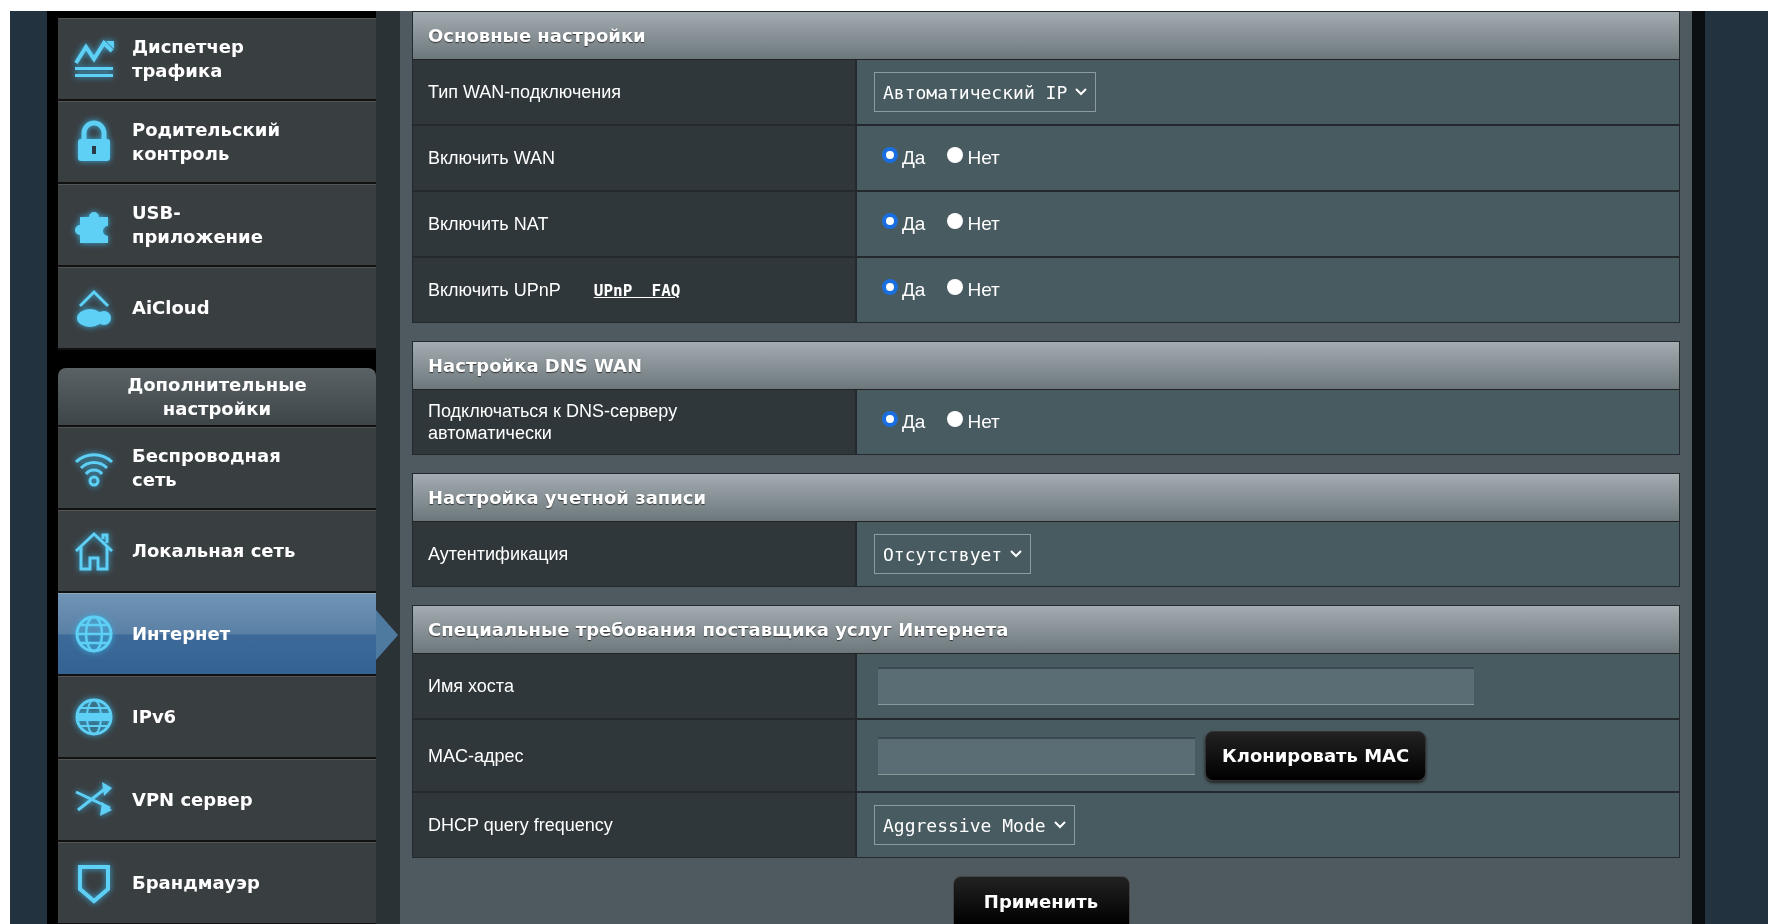 The image size is (1768, 924). I want to click on sidebar-item: Родительский контроль, so click(217, 142).